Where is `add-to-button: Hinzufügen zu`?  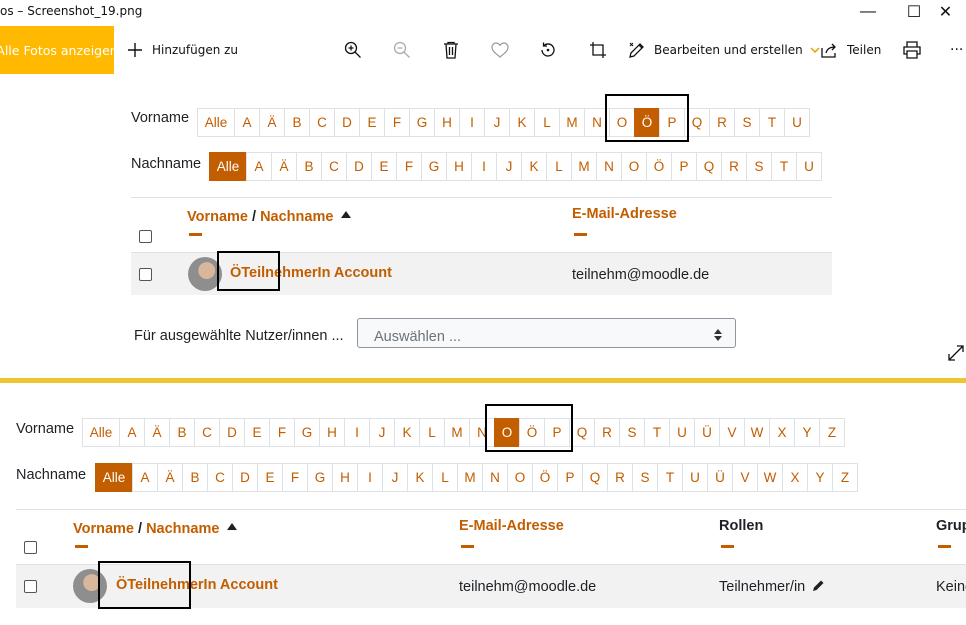
add-to-button: Hinzufügen zu is located at coordinates (181, 50).